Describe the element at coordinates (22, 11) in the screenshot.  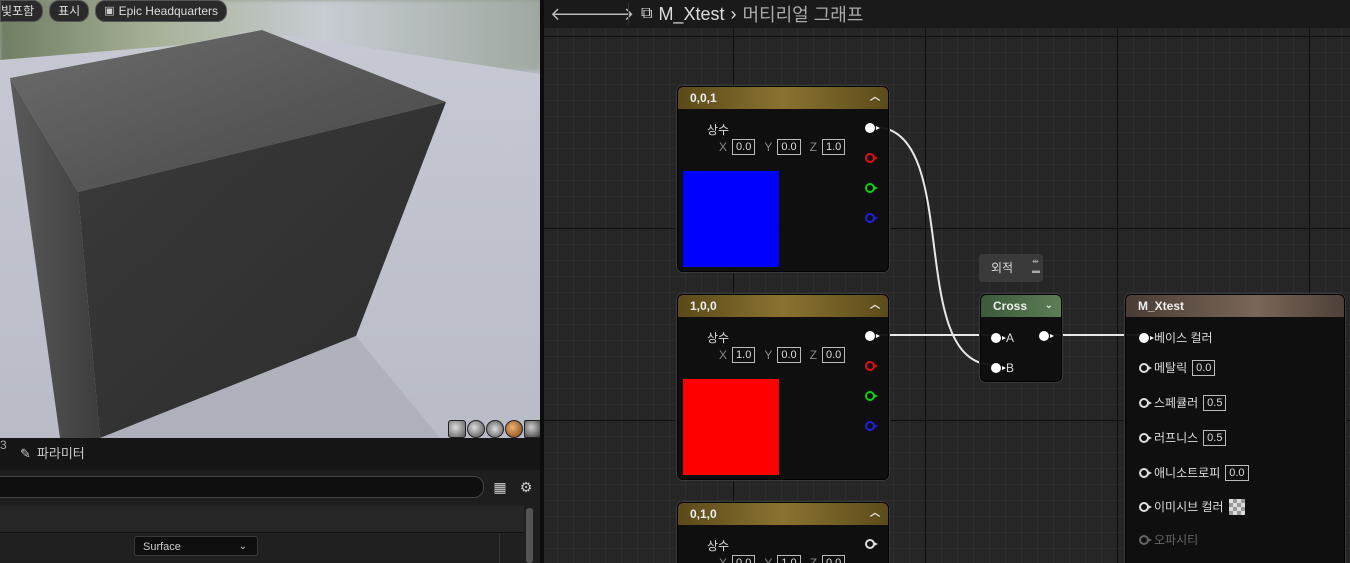
I see `lit-mode-button: 빛포함` at that location.